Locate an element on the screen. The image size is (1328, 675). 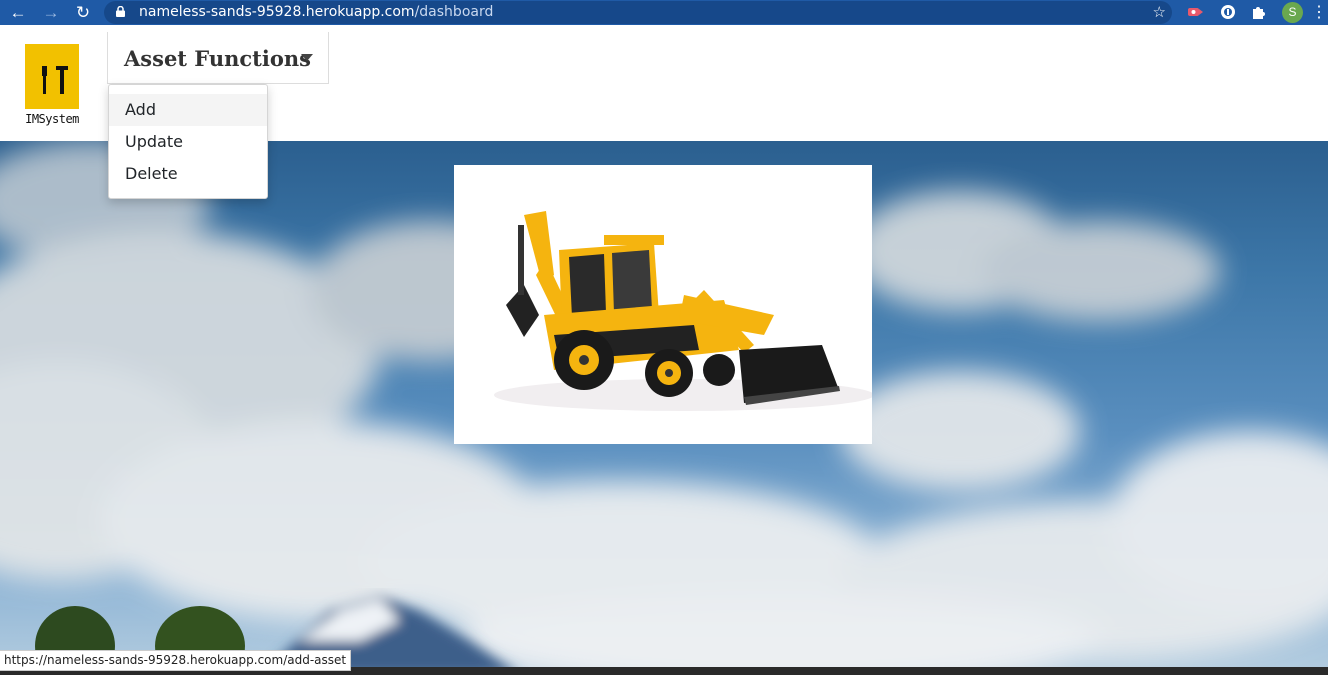
asset-functions-dropdown: Add Update Delete is located at coordinates (188, 141).